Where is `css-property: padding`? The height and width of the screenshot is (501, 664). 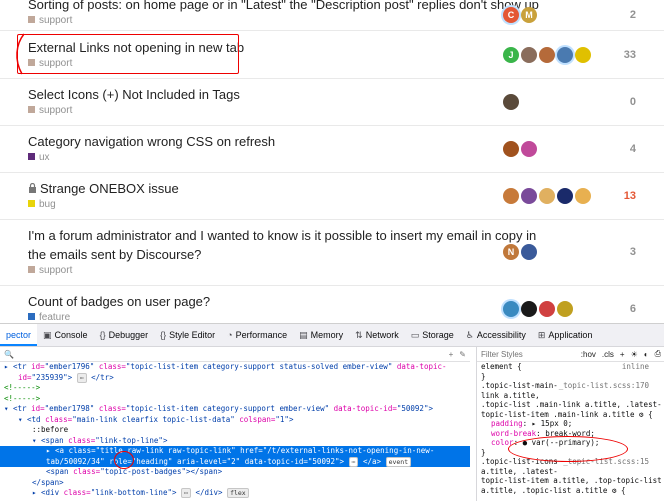 css-property: padding is located at coordinates (502, 423).